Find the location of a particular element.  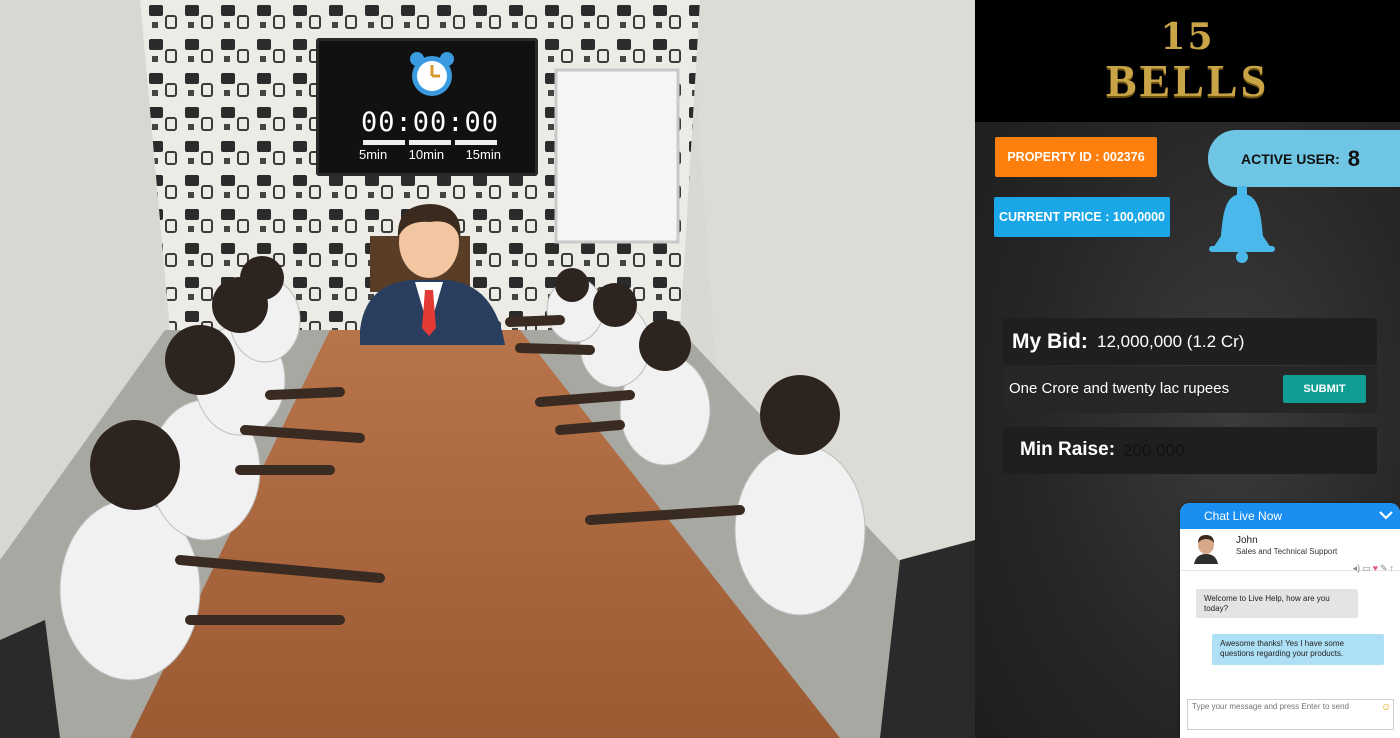

alarm-clock-icon is located at coordinates (432, 74).